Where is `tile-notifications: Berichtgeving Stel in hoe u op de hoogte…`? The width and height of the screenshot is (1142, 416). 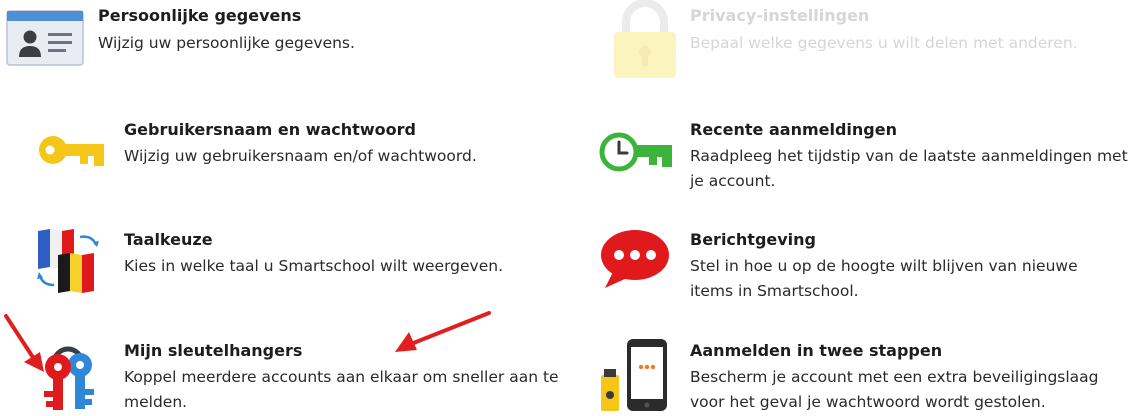 tile-notifications: Berichtgeving Stel in hoe u op de hoogte… is located at coordinates (868, 264).